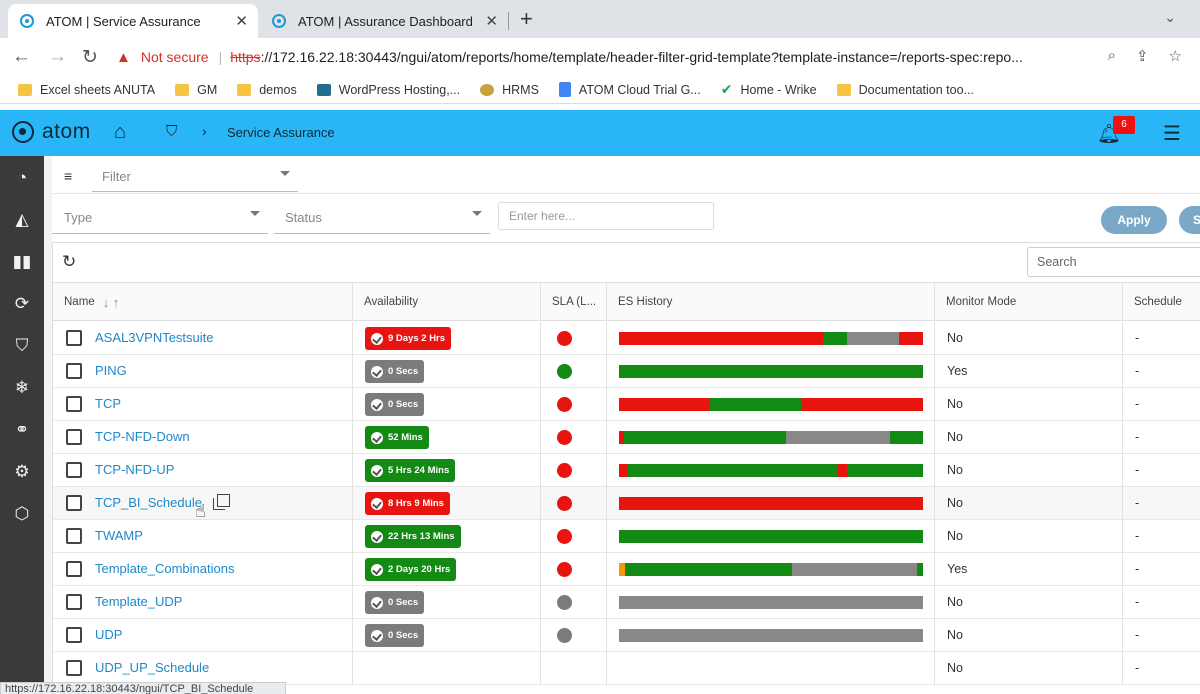 The width and height of the screenshot is (1200, 694). I want to click on column-header-es-history: ES History, so click(771, 302).